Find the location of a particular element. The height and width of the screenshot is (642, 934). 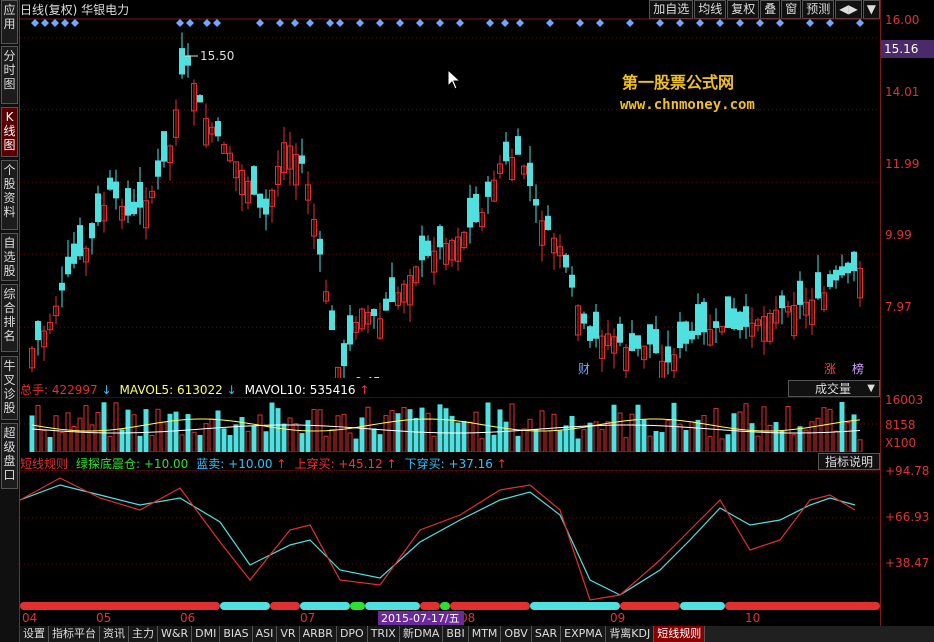

tab-10: DPO is located at coordinates (352, 634).